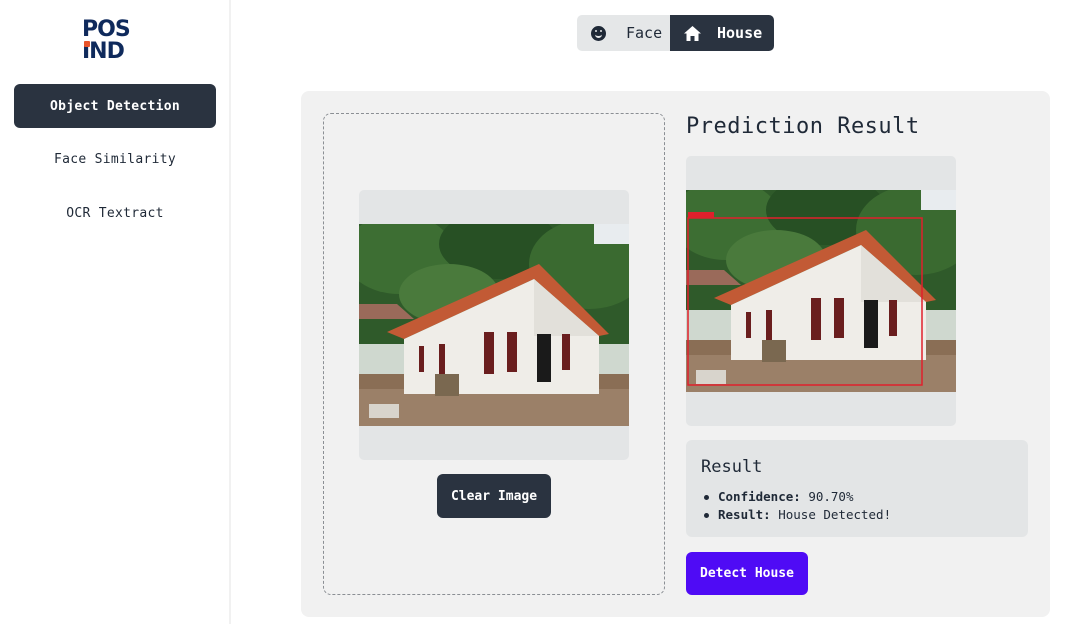 This screenshot has height=624, width=1087. I want to click on sidebar-item-label: Face Similarity, so click(115, 159).